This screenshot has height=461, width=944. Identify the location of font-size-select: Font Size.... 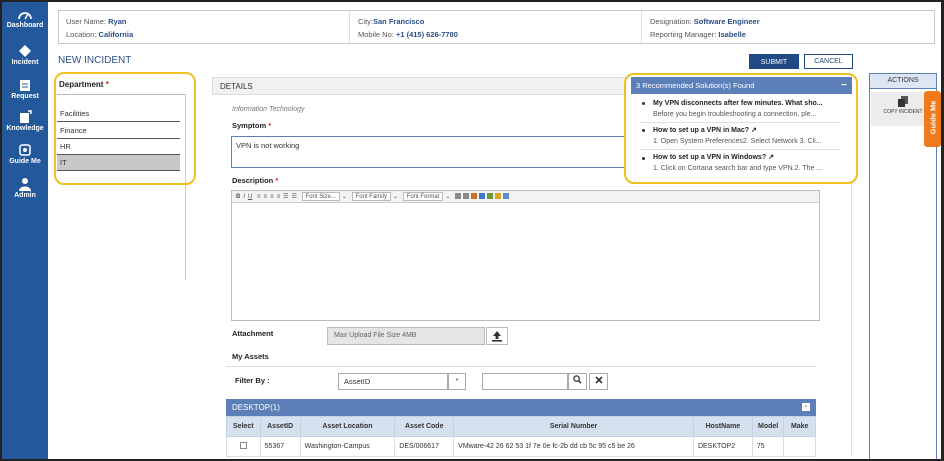
(320, 196).